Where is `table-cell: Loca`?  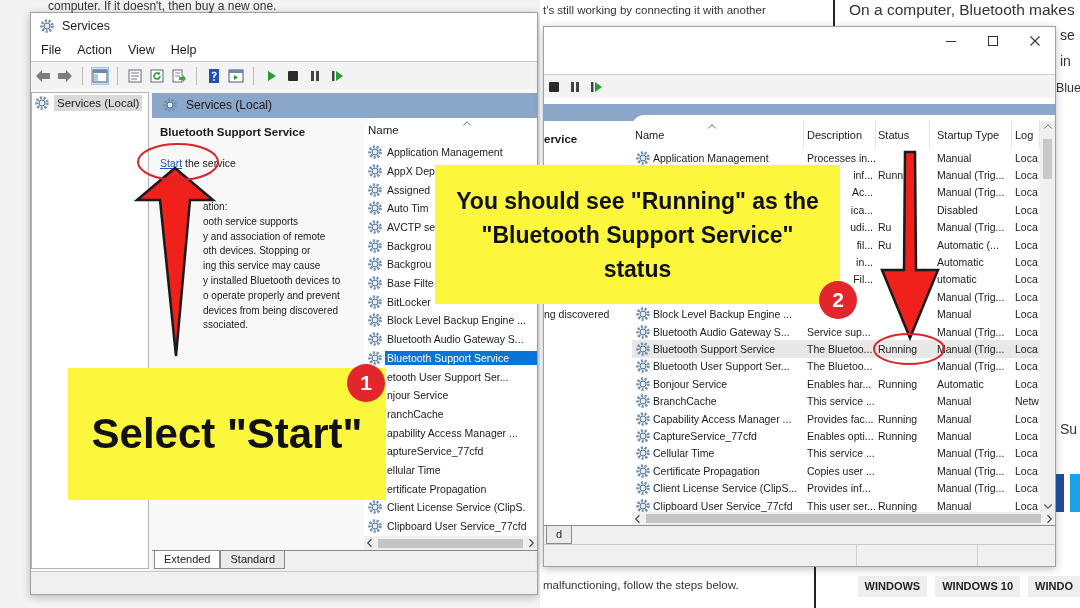
table-cell: Loca is located at coordinates (1026, 349).